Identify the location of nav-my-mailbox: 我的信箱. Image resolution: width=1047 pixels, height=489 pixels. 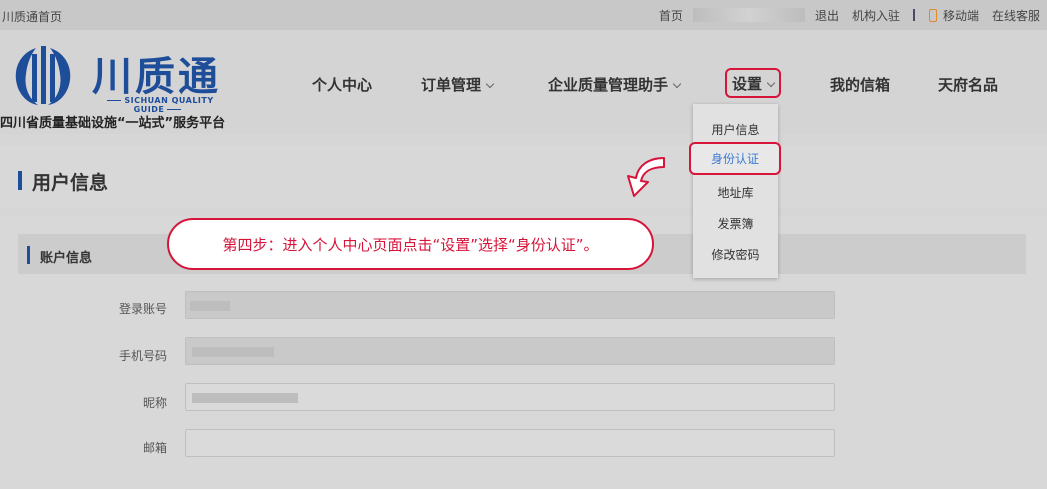
(860, 84).